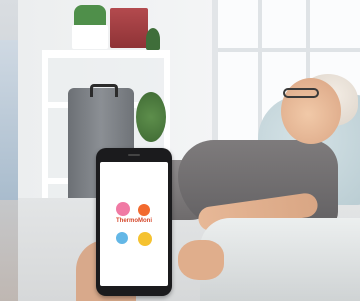  I want to click on potted-plant, so click(90, 27).